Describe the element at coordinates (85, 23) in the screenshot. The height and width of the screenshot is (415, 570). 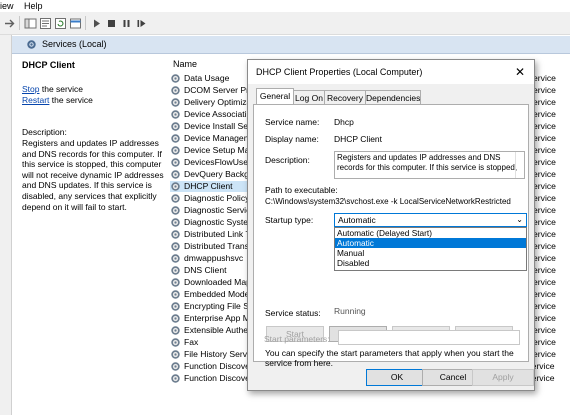
I see `toolbar-separator` at that location.